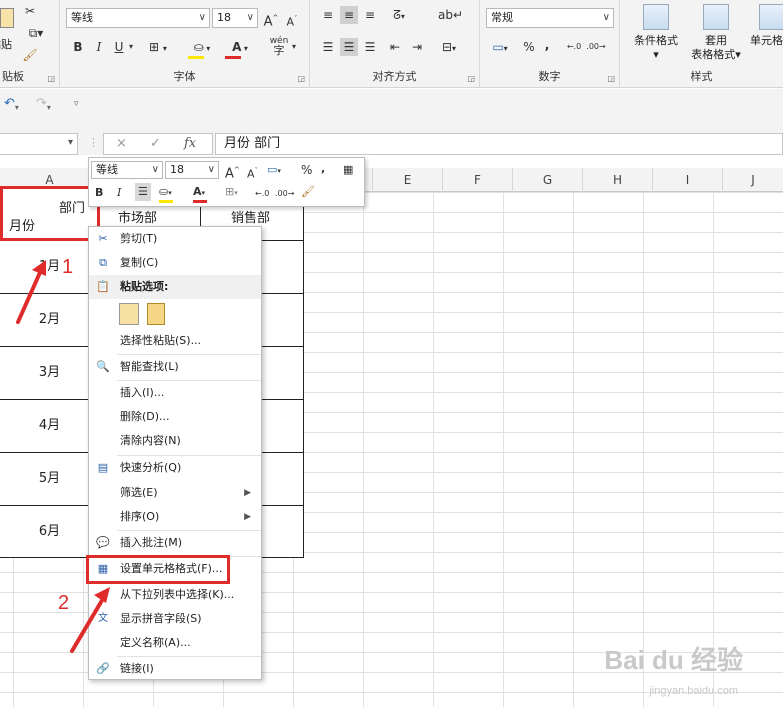 The height and width of the screenshot is (707, 783). I want to click on mini-comma-button: ,, so click(323, 169).